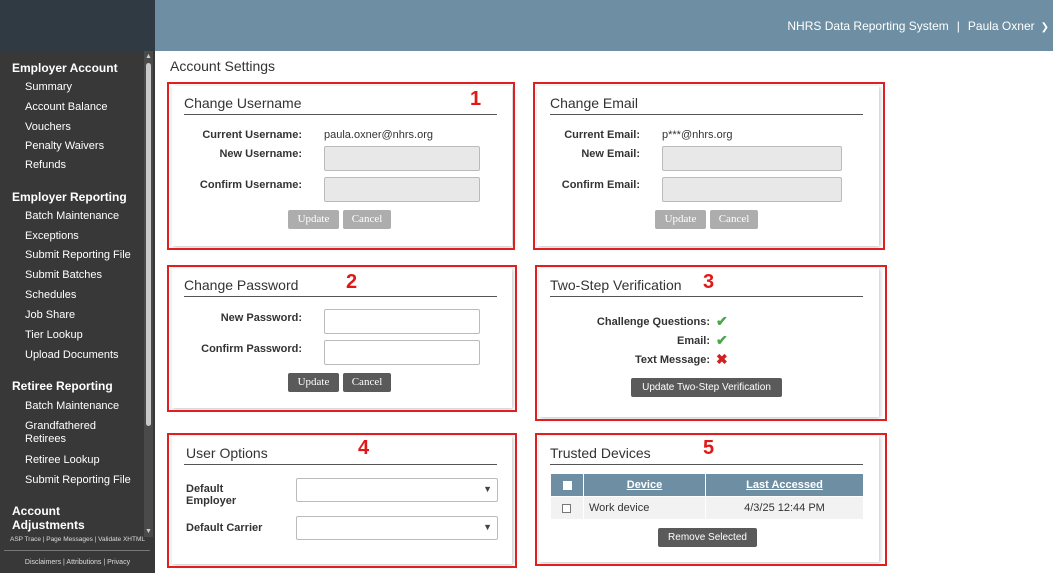 This screenshot has width=1053, height=573. Describe the element at coordinates (50, 295) in the screenshot. I see `nav-item-schedules: Schedules` at that location.